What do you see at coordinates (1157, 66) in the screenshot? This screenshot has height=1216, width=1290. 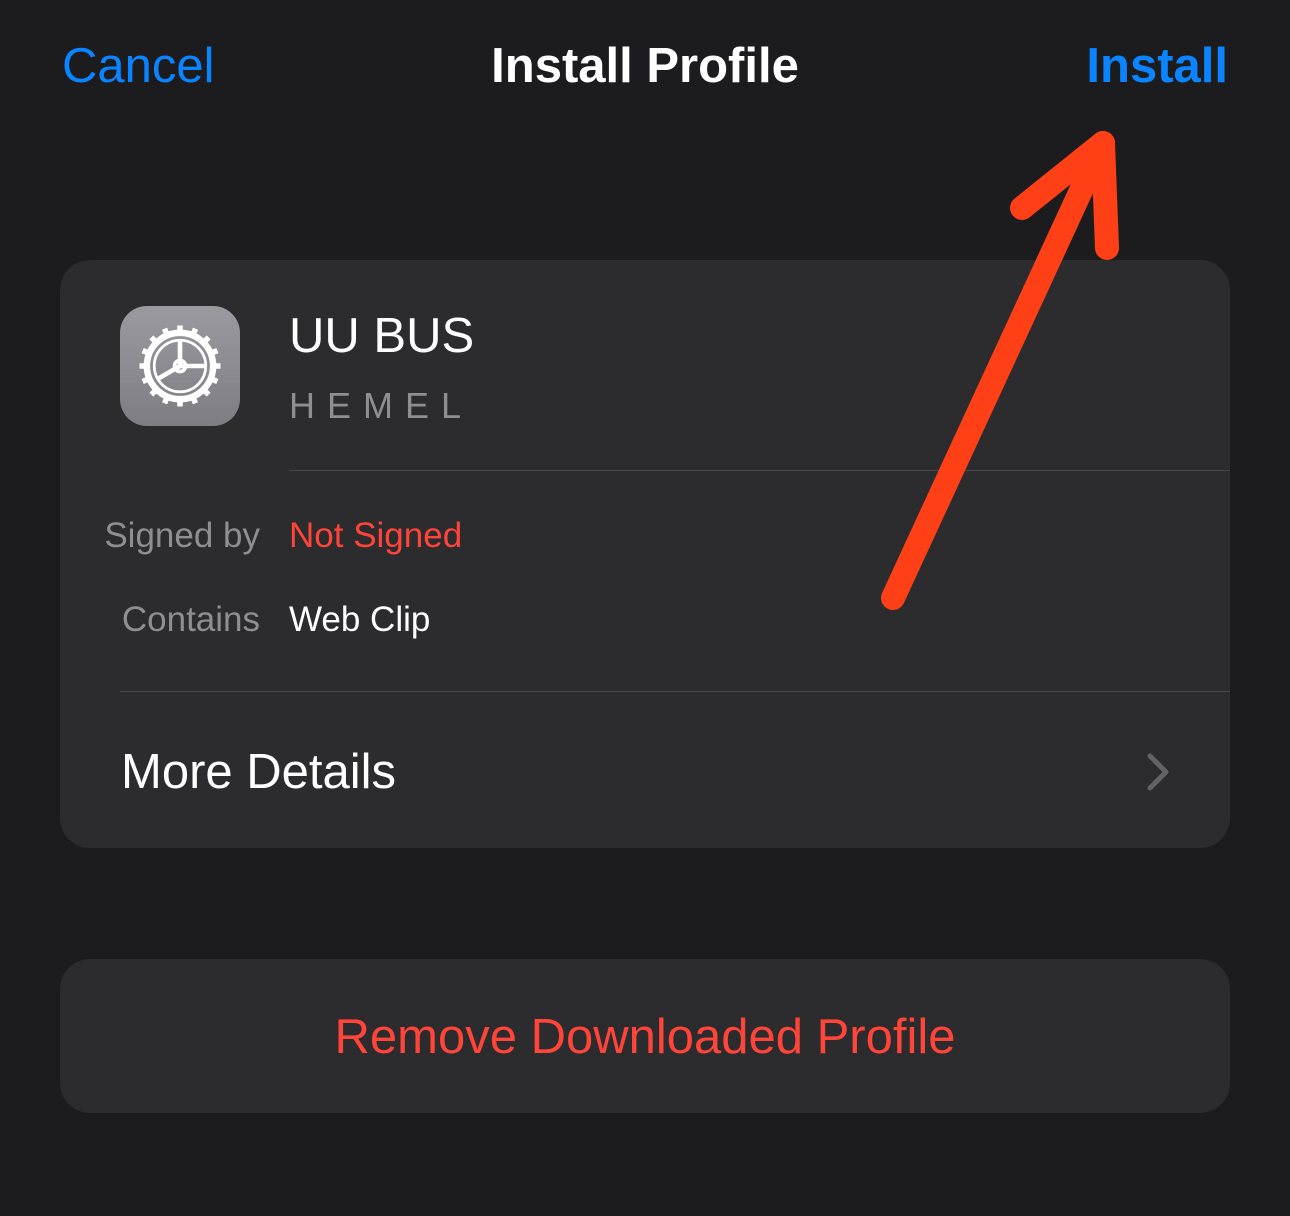 I see `install-button: Install` at bounding box center [1157, 66].